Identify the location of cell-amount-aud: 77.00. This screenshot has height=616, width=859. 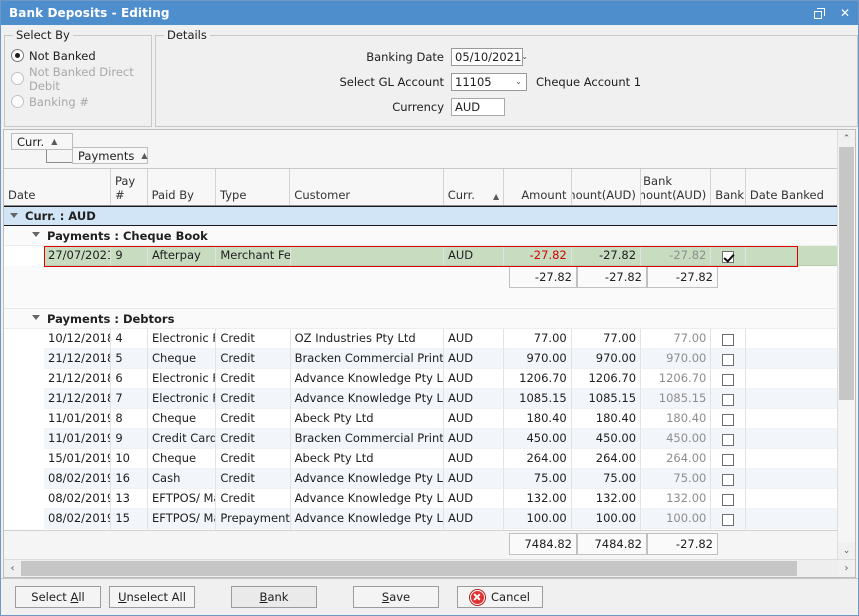
(606, 339).